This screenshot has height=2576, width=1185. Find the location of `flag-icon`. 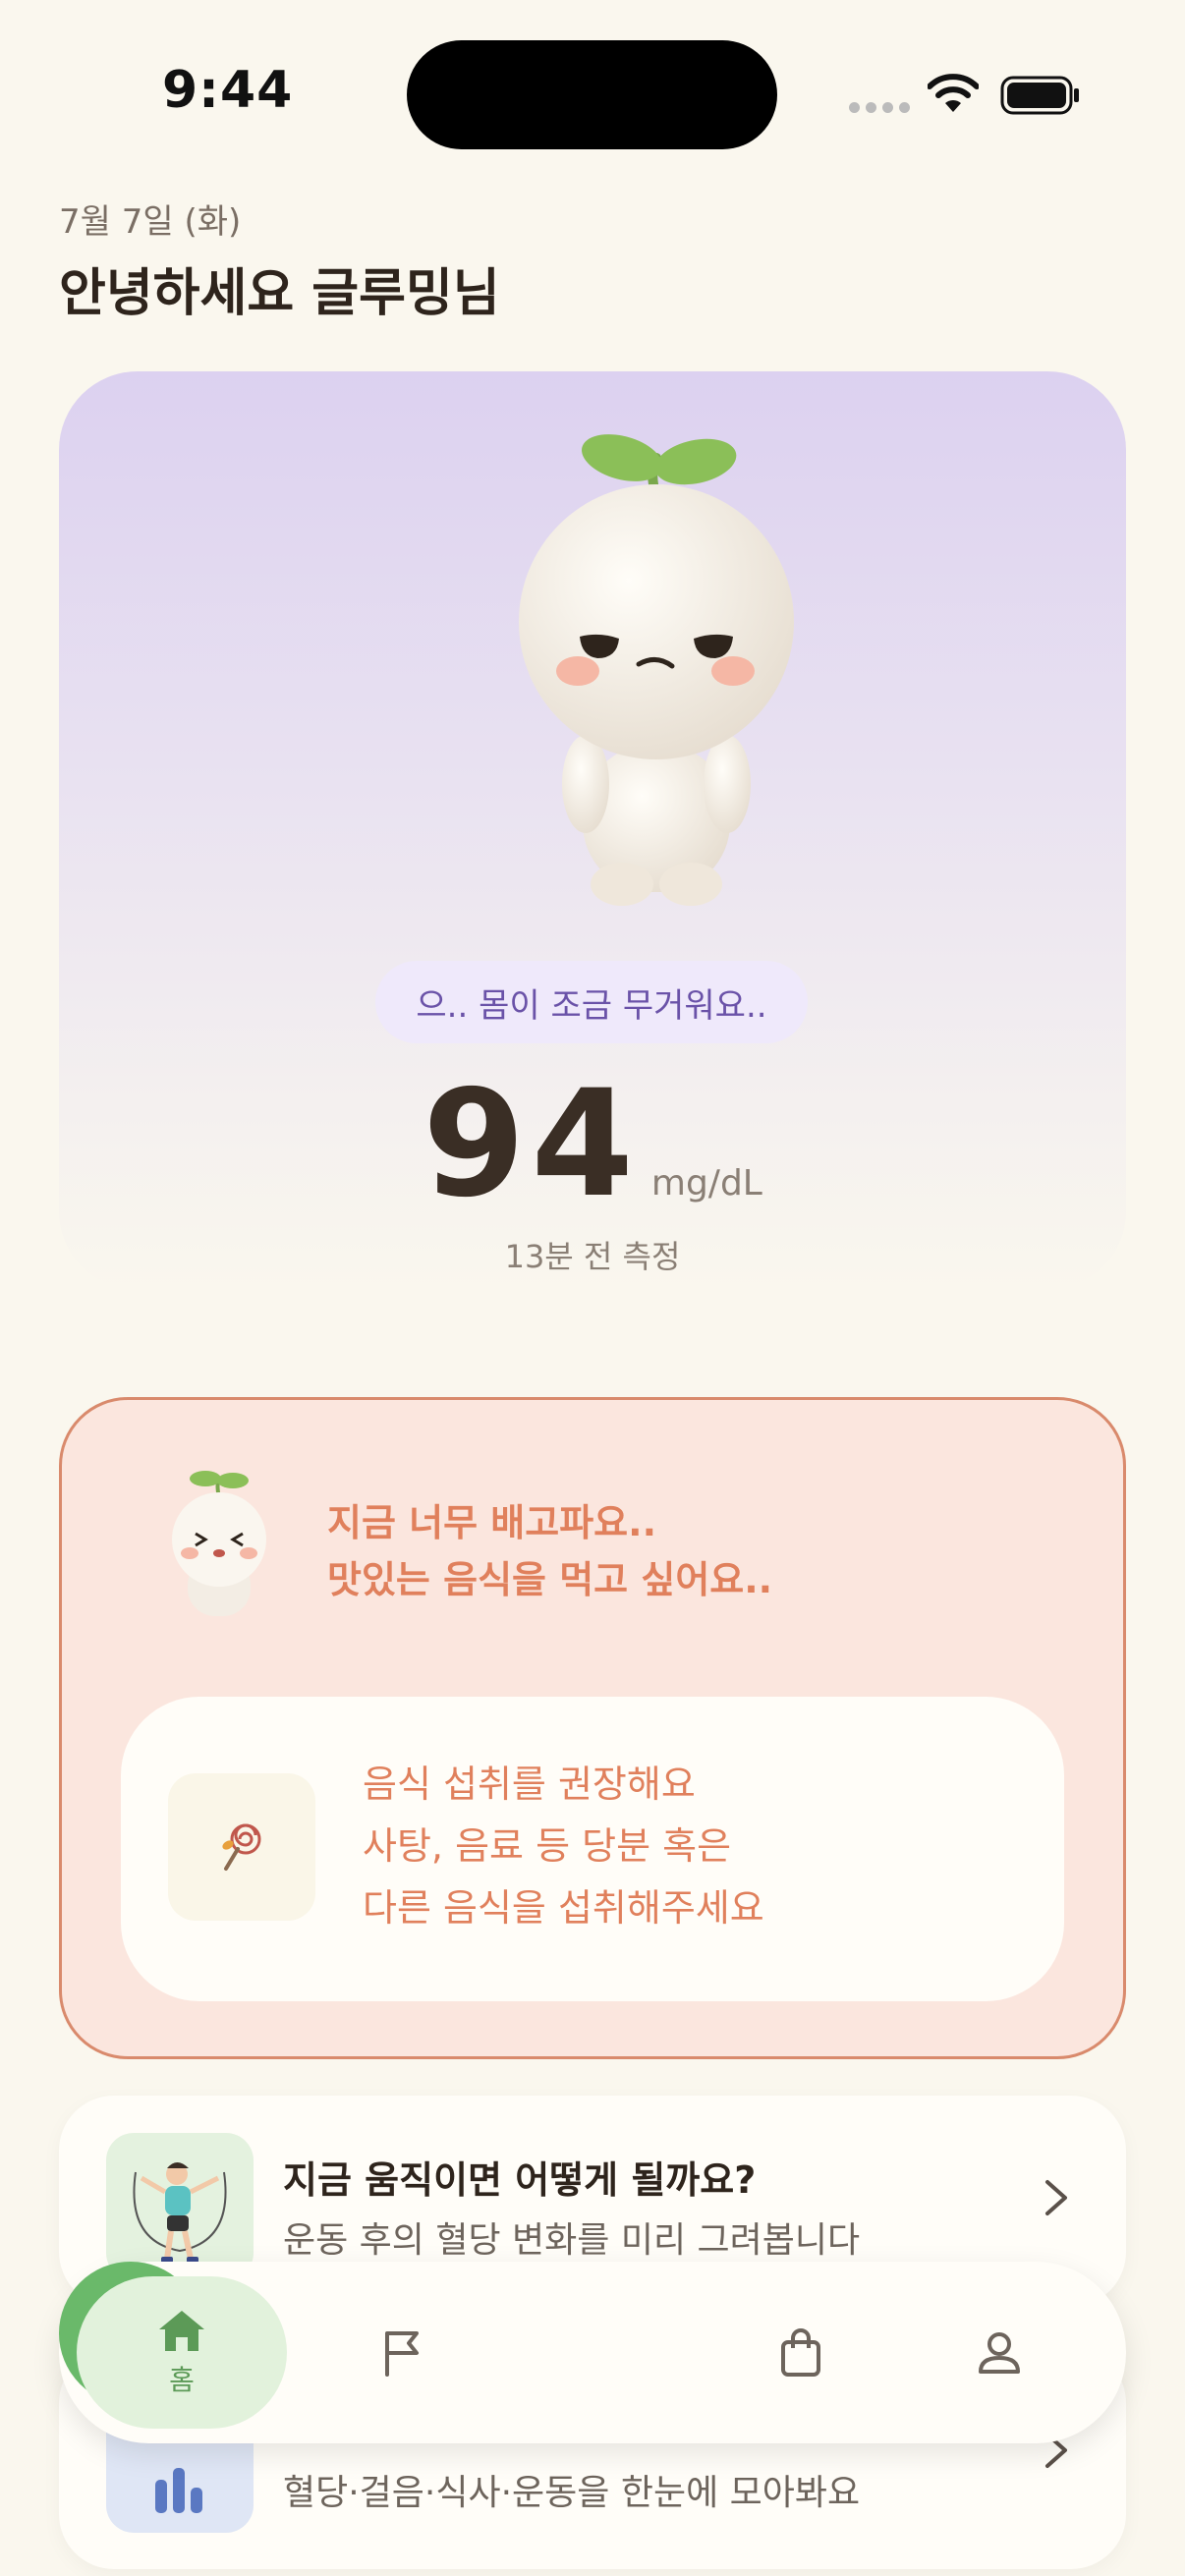

flag-icon is located at coordinates (402, 2353).